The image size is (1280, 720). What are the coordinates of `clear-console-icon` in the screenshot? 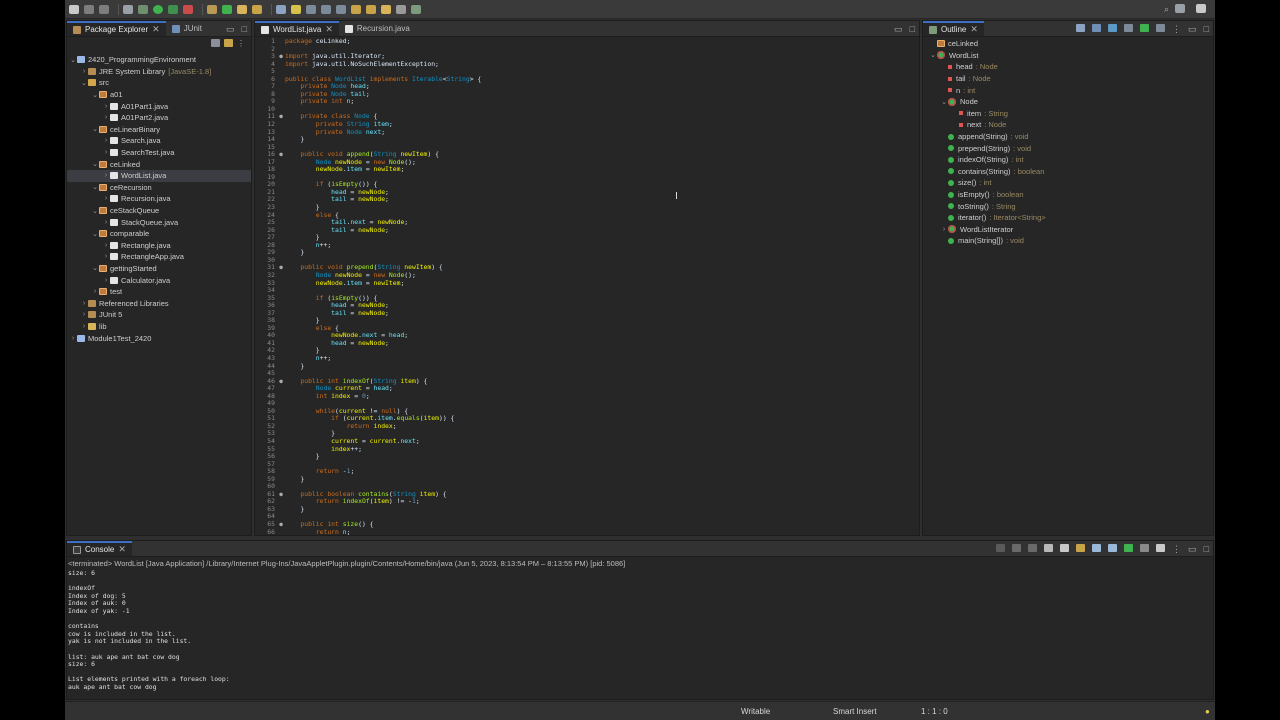 It's located at (1049, 548).